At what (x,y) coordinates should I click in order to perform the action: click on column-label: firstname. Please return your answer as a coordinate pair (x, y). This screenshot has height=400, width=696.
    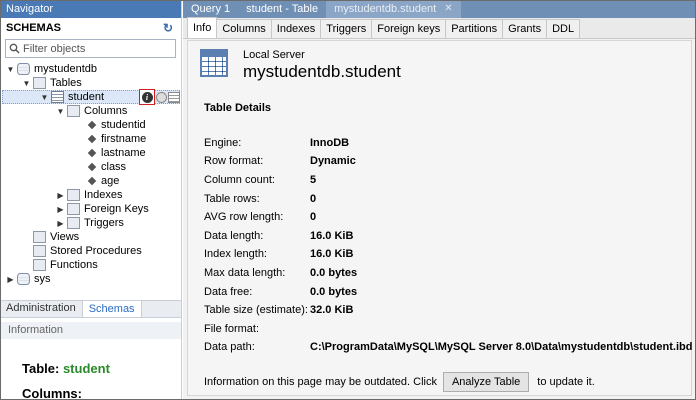
    Looking at the image, I should click on (124, 139).